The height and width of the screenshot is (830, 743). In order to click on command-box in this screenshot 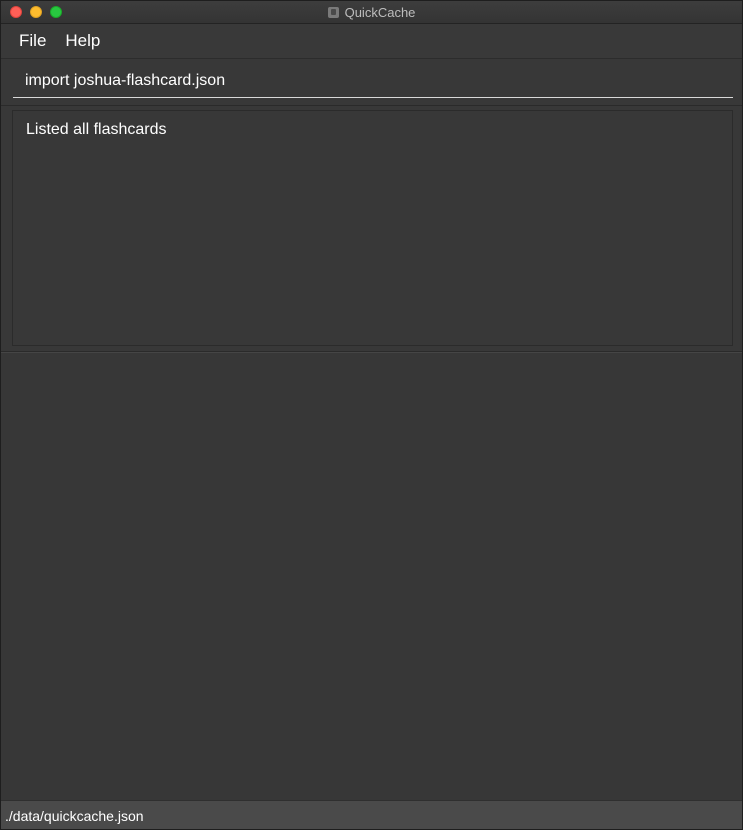, I will do `click(371, 82)`.